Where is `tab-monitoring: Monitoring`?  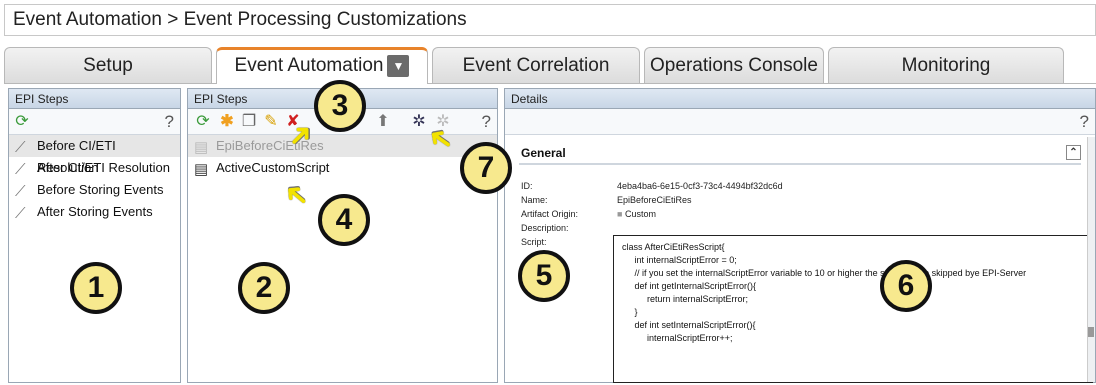
tab-monitoring: Monitoring is located at coordinates (946, 65).